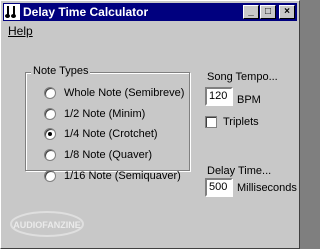 This screenshot has width=320, height=249. What do you see at coordinates (124, 93) in the screenshot?
I see `radio-label: Whole Note (Semibreve)` at bounding box center [124, 93].